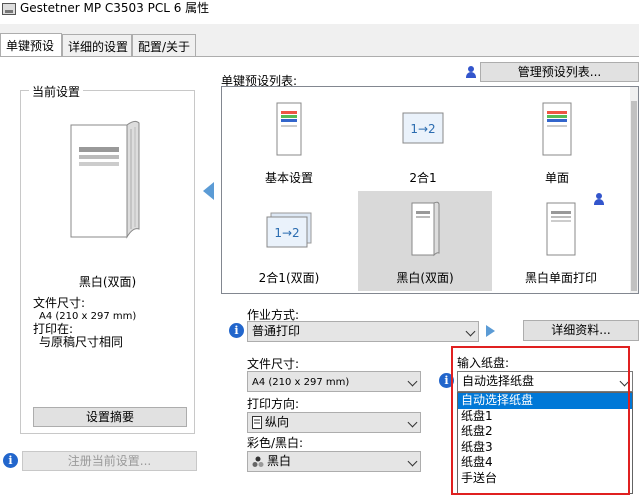 The height and width of the screenshot is (498, 639). What do you see at coordinates (258, 461) in the screenshot?
I see `black-white-dots-icon` at bounding box center [258, 461].